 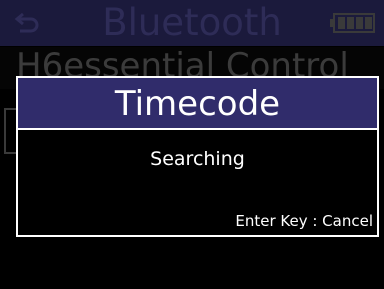 I want to click on cancel-hint: Enter Key : Cancel, so click(x=304, y=221).